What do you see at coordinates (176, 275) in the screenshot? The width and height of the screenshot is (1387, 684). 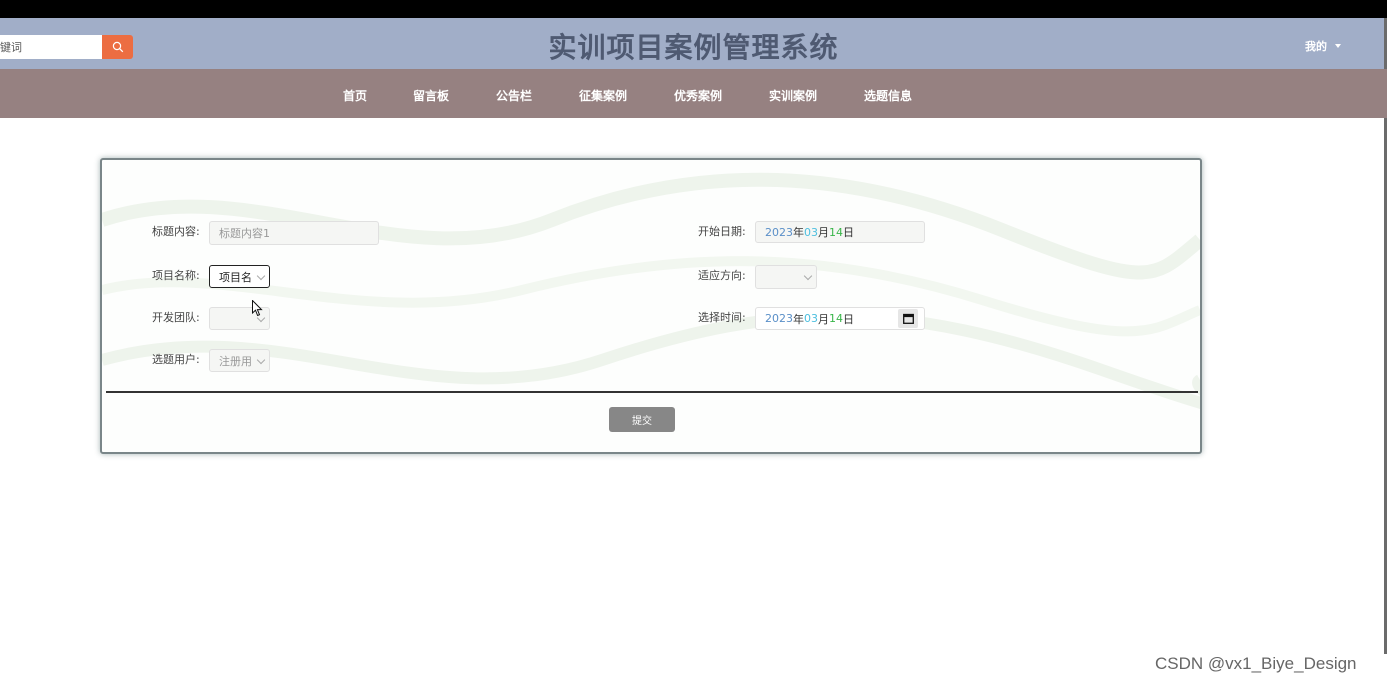 I see `project-name-label: 项目名称:` at bounding box center [176, 275].